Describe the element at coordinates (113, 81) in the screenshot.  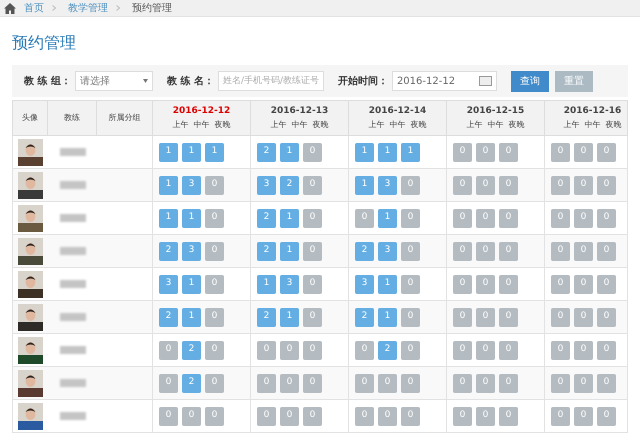
I see `group-select: 请选择` at that location.